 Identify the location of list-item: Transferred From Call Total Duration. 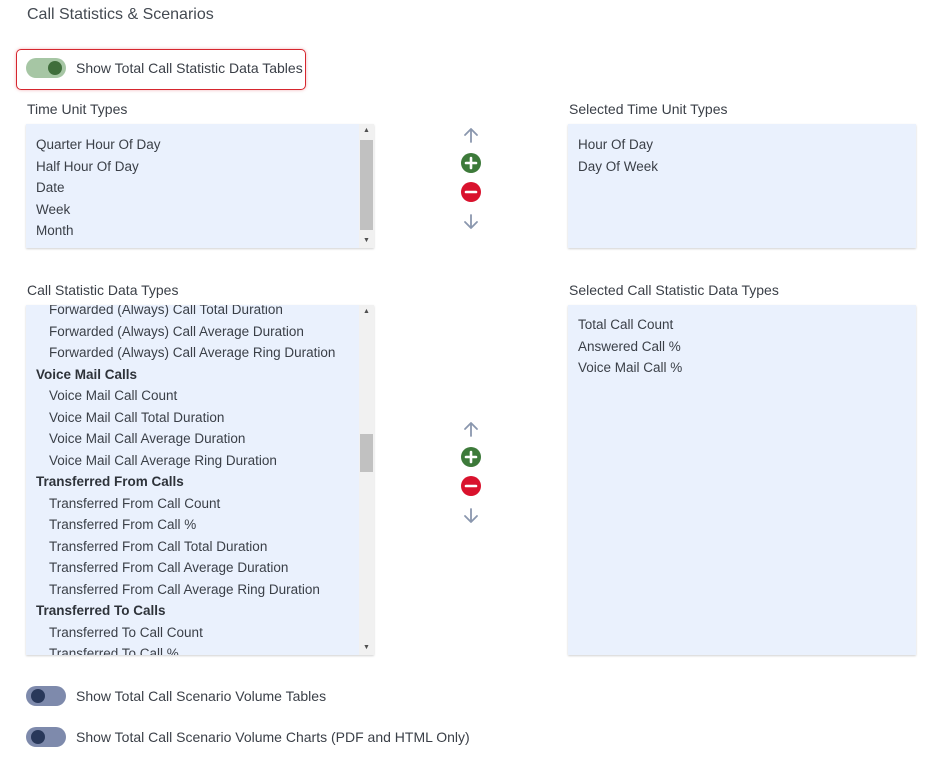
(200, 547).